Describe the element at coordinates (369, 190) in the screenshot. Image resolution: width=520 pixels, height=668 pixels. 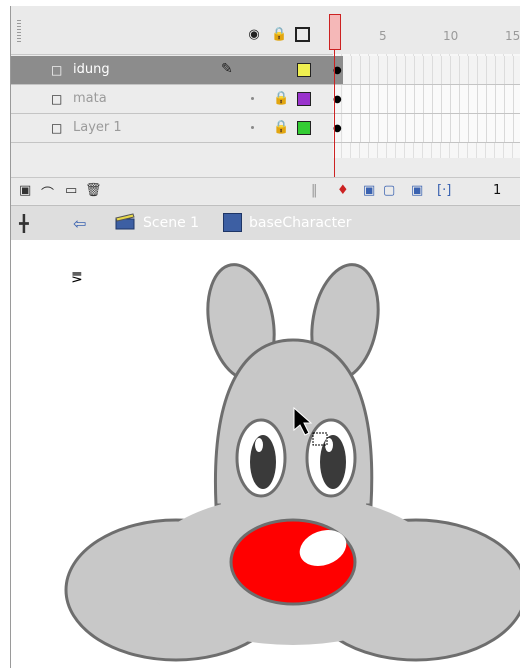
I see `onion-skin-icon: ▣` at that location.